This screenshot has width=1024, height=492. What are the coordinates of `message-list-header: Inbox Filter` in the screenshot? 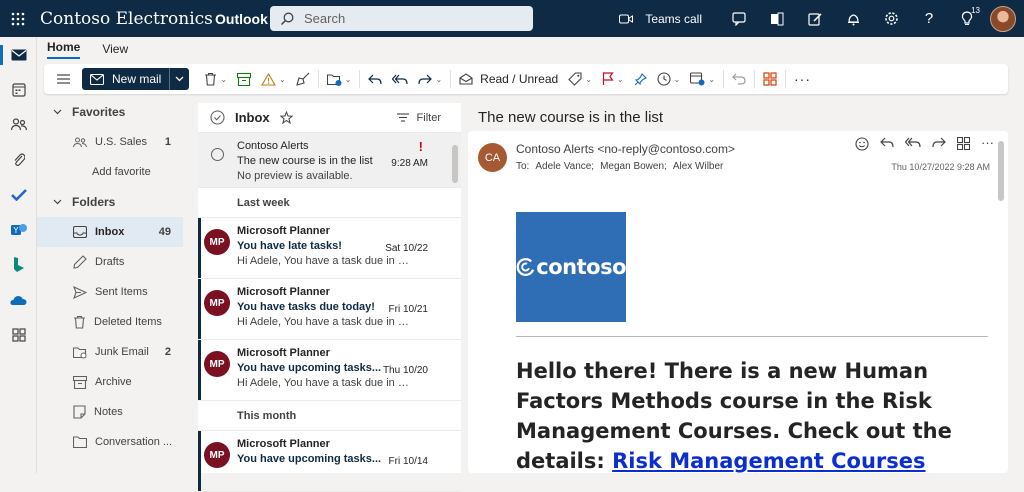 It's located at (329, 118).